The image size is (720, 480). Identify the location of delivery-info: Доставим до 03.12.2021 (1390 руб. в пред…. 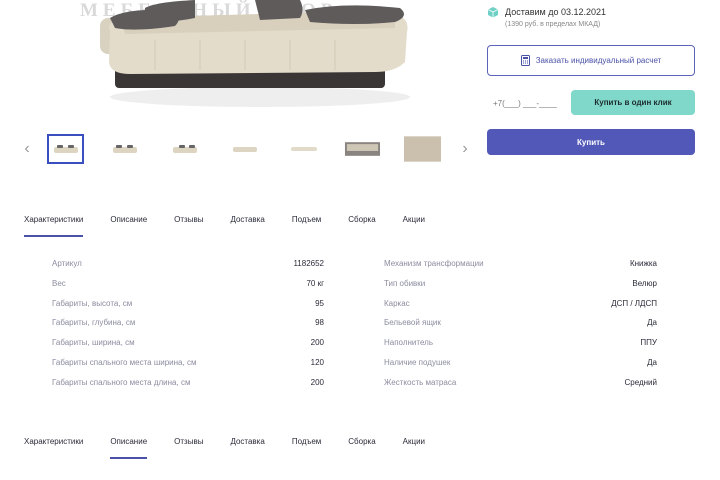
(597, 17).